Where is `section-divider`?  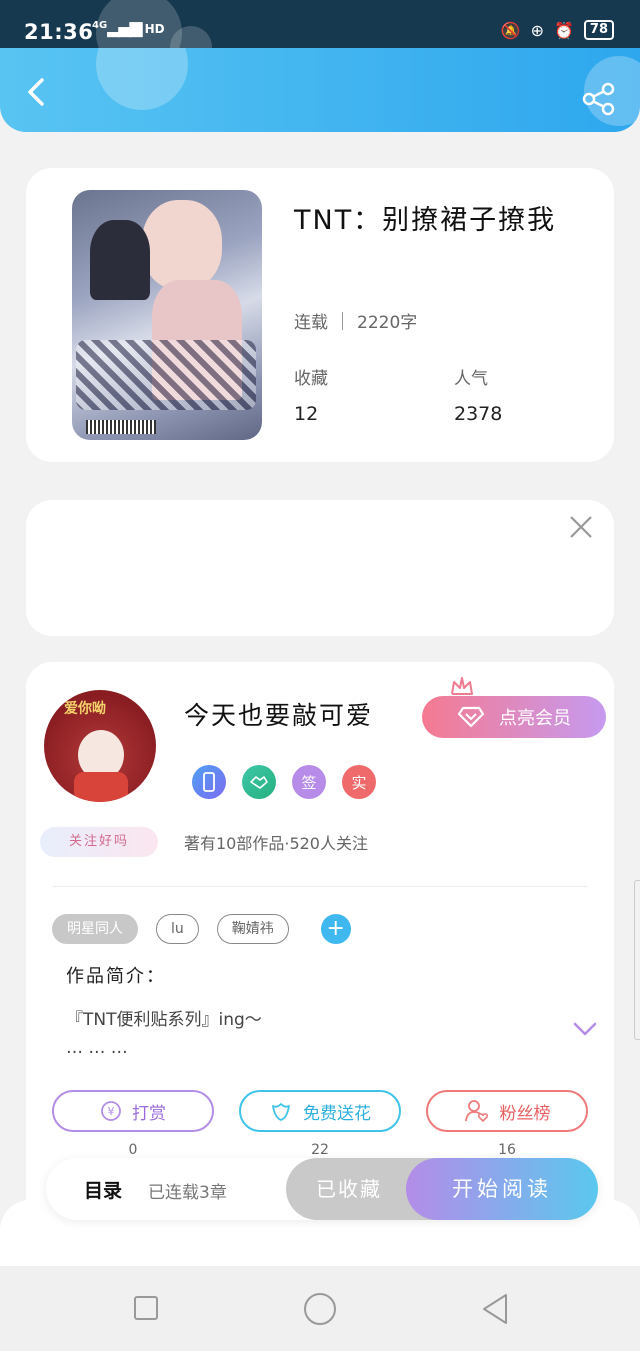
section-divider is located at coordinates (320, 886).